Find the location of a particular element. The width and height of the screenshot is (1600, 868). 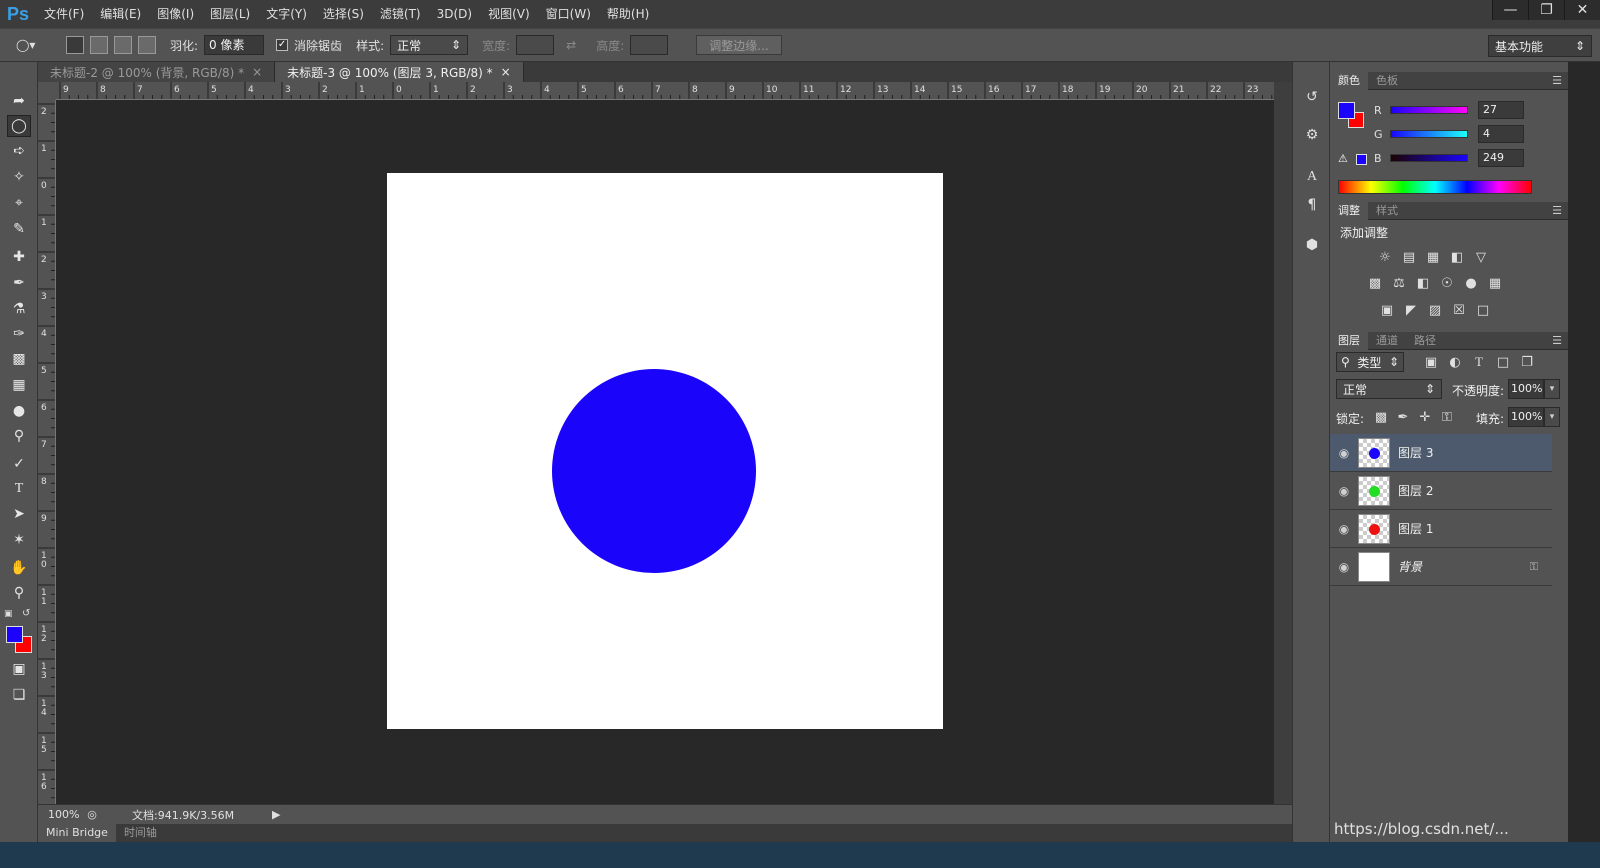

smart-object-filter-icon: ❐ is located at coordinates (1527, 362).